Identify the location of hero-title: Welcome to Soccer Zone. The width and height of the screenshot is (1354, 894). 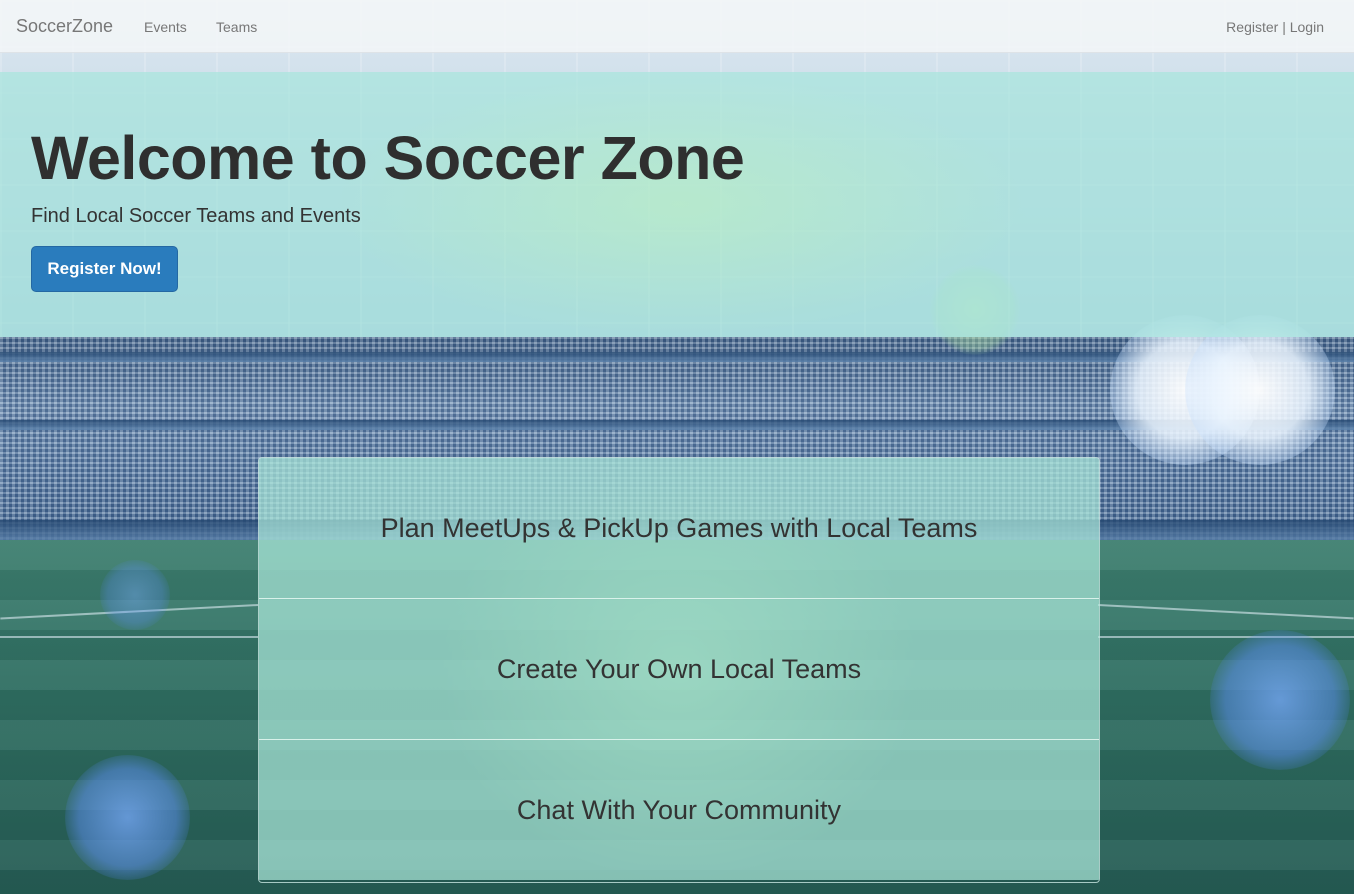
(388, 158).